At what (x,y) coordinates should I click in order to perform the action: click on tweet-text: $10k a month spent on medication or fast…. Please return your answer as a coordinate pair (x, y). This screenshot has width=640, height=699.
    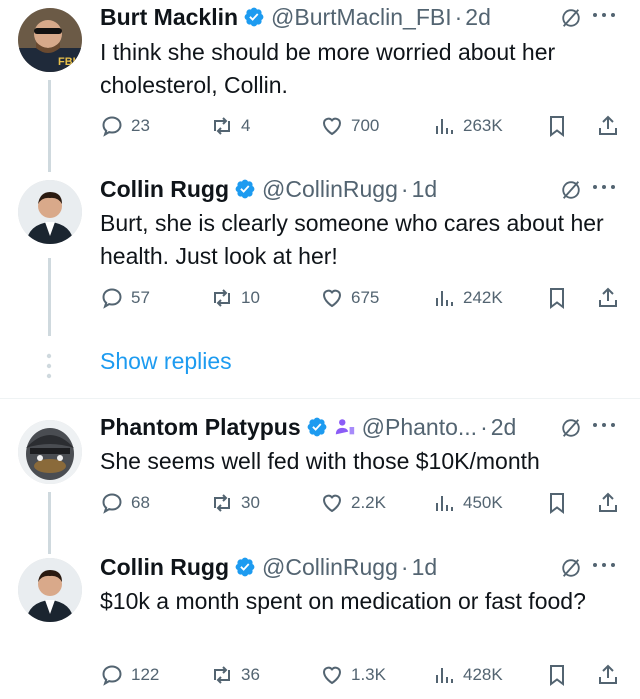
    Looking at the image, I should click on (343, 601).